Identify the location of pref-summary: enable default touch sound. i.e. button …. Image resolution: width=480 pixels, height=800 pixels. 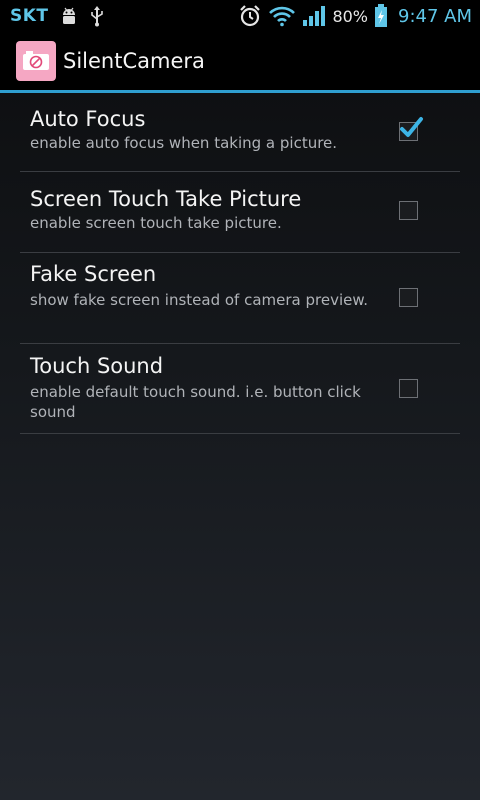
(195, 402).